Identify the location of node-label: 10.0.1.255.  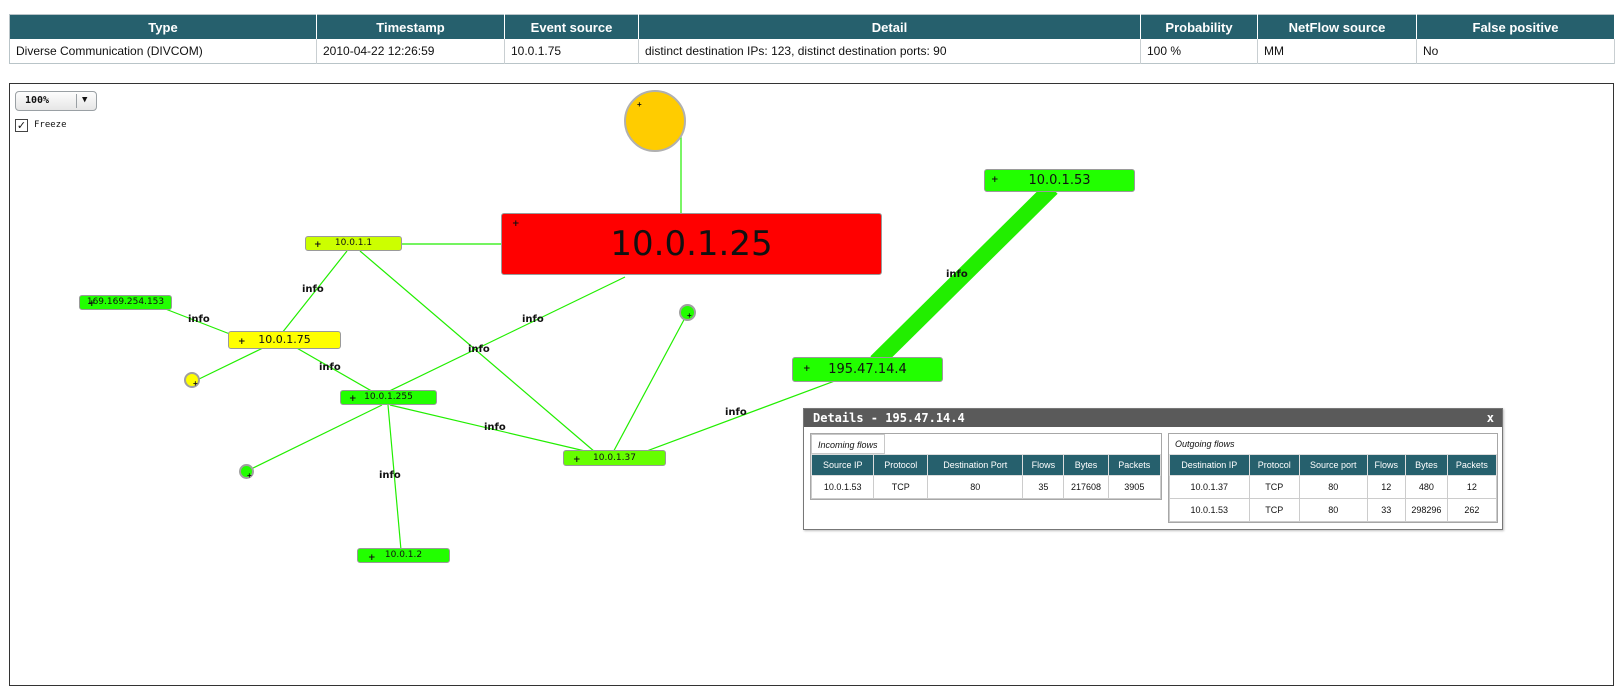
(388, 397).